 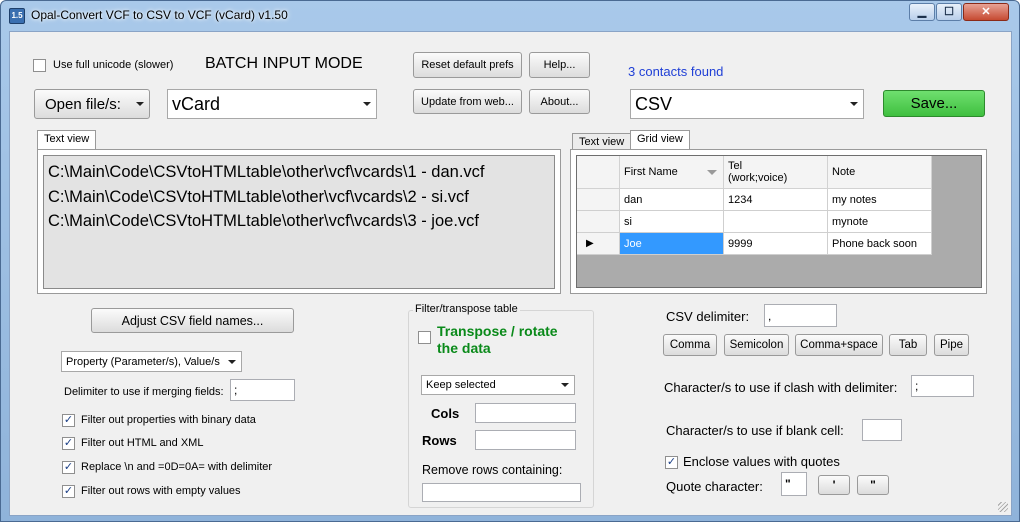 What do you see at coordinates (464, 348) in the screenshot?
I see `transpose-label-line2: the data` at bounding box center [464, 348].